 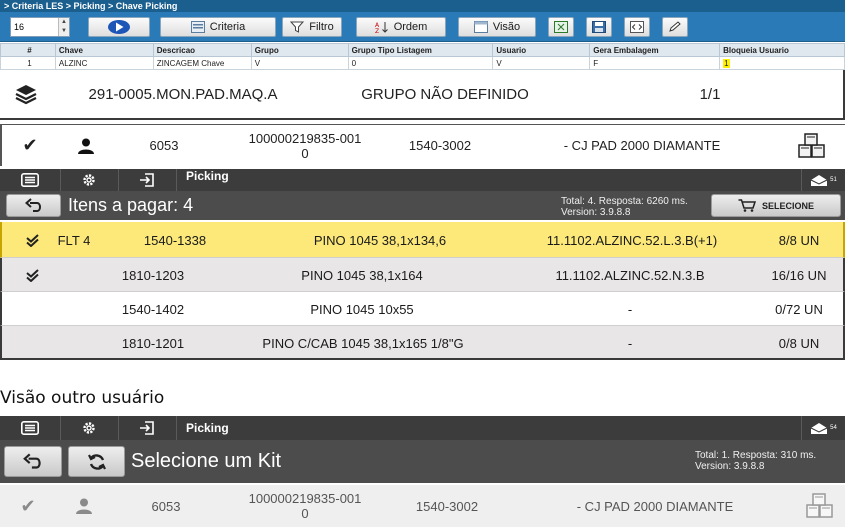 I want to click on ordem-label: Ordem, so click(x=410, y=27).